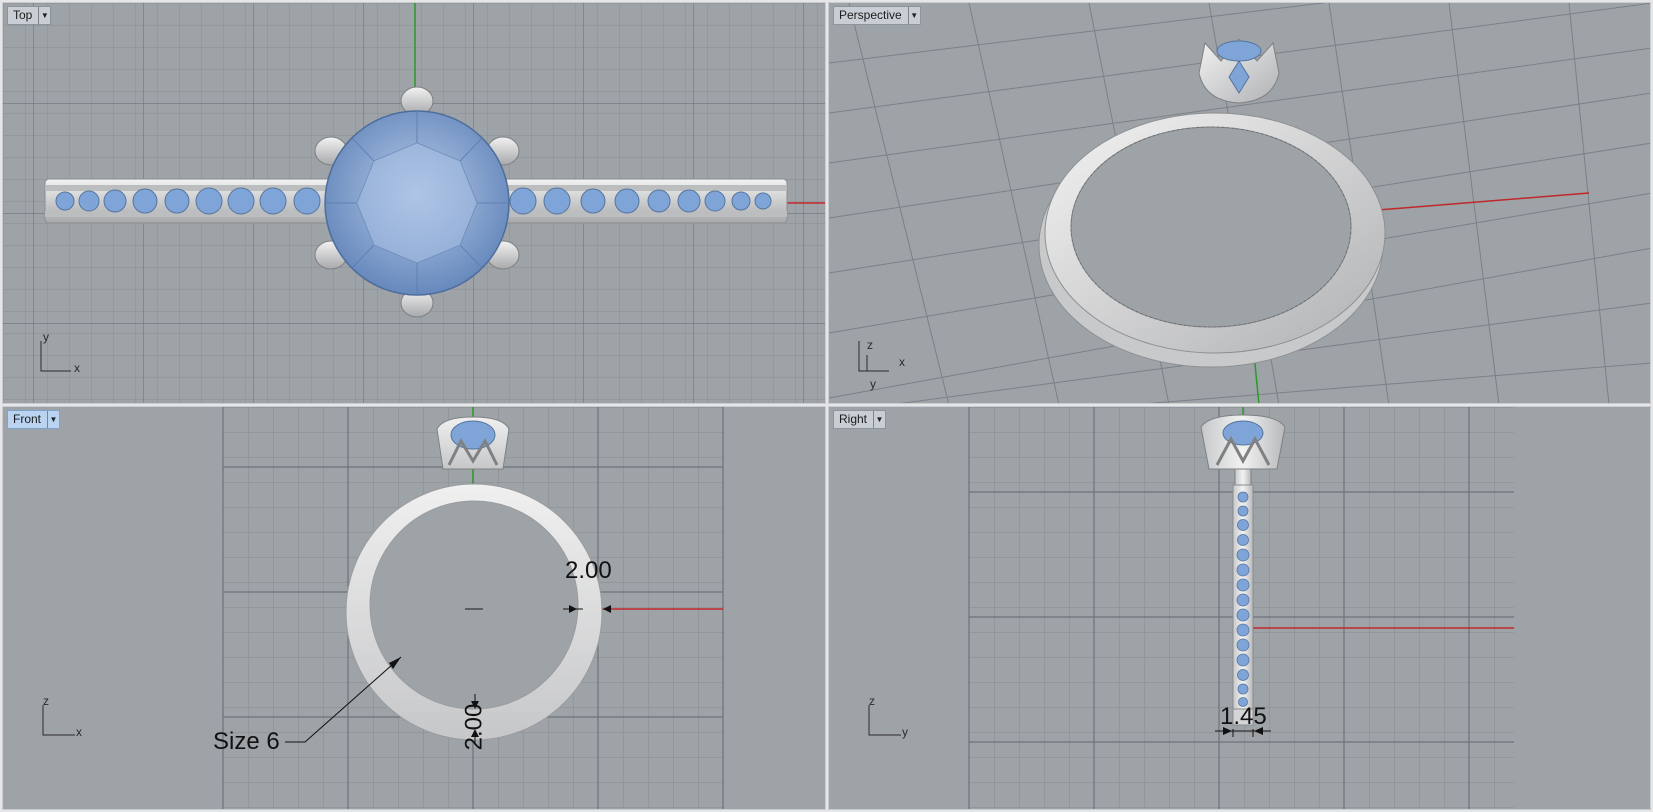 Image resolution: width=1653 pixels, height=812 pixels. I want to click on axis-label-depth: y, so click(873, 384).